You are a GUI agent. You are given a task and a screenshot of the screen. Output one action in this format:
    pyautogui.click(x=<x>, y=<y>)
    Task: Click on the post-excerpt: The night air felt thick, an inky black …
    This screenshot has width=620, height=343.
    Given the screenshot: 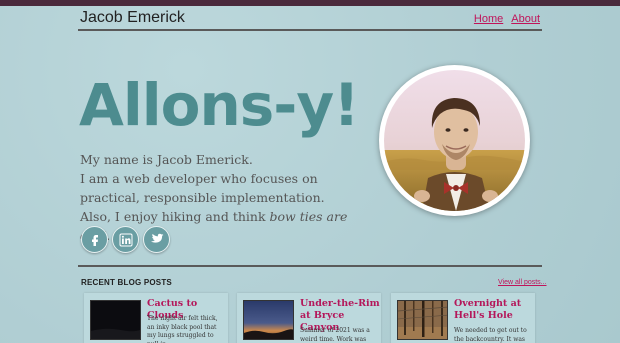 What is the action you would take?
    pyautogui.click(x=182, y=329)
    